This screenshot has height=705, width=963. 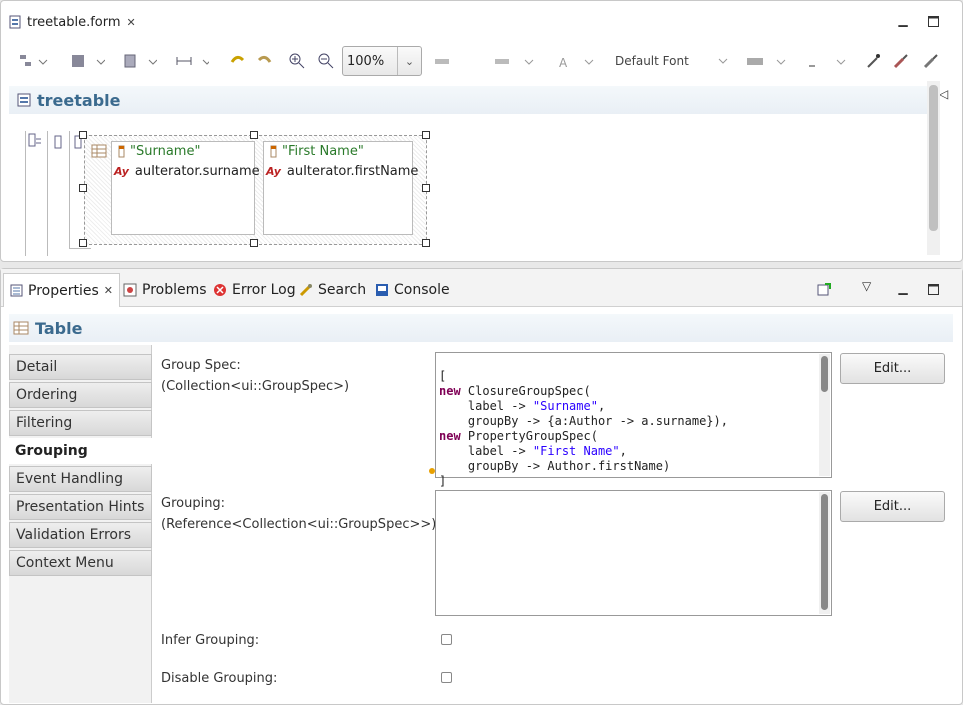 I want to click on editor-tab-bar: treetable.form ✕ ▁, so click(x=481, y=20).